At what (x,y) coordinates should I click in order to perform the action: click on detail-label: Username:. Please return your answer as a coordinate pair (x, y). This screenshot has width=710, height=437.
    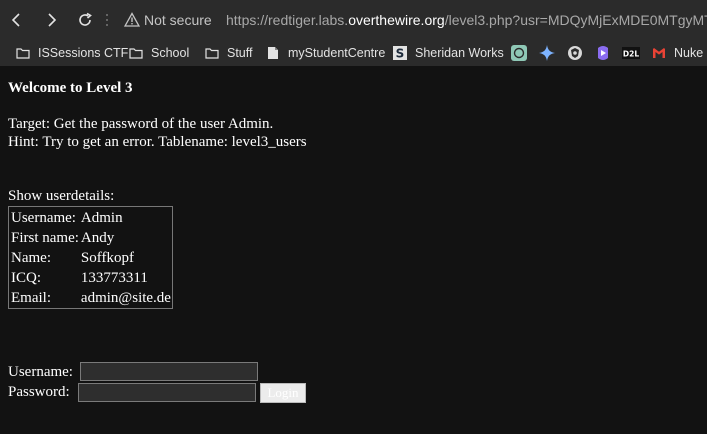
    Looking at the image, I should click on (43, 217).